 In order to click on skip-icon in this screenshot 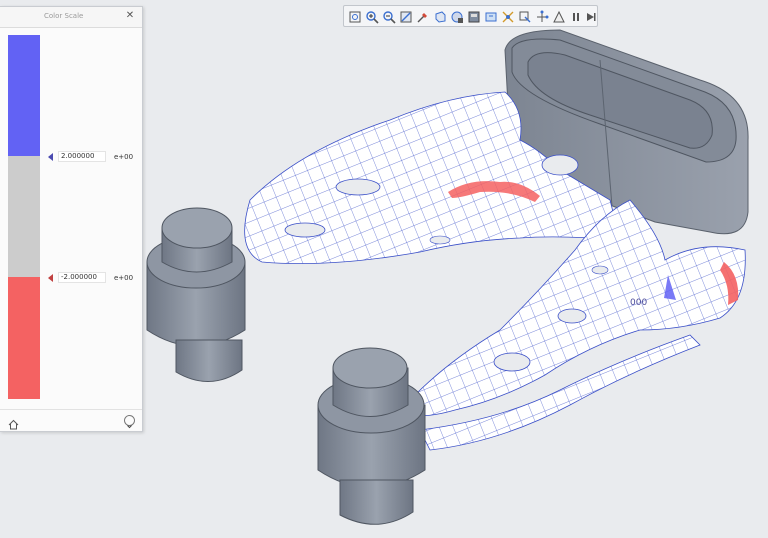, I will do `click(591, 16)`.